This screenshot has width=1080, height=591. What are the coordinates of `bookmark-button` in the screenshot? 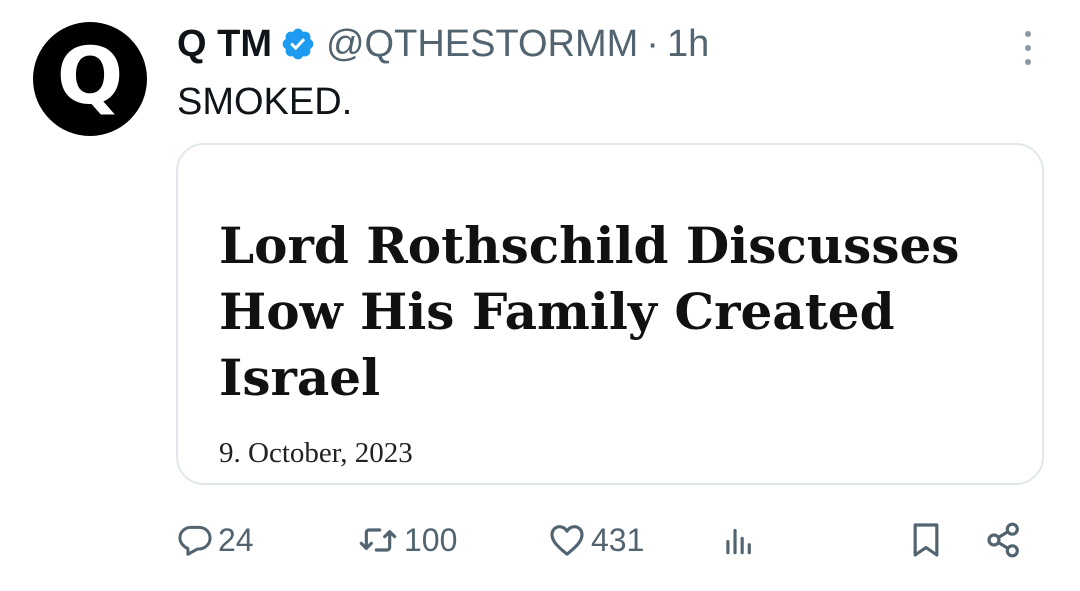 It's located at (926, 540).